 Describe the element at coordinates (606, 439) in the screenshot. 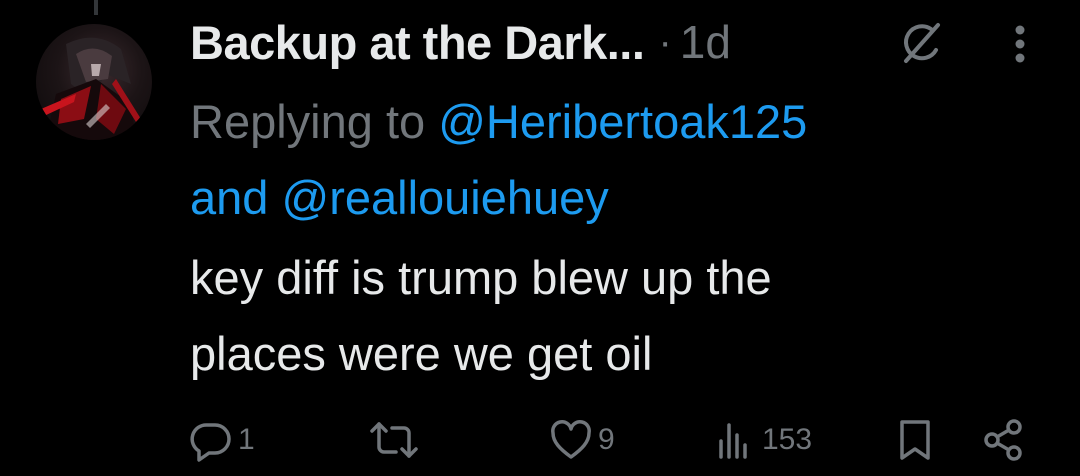

I see `like-count: 9` at that location.